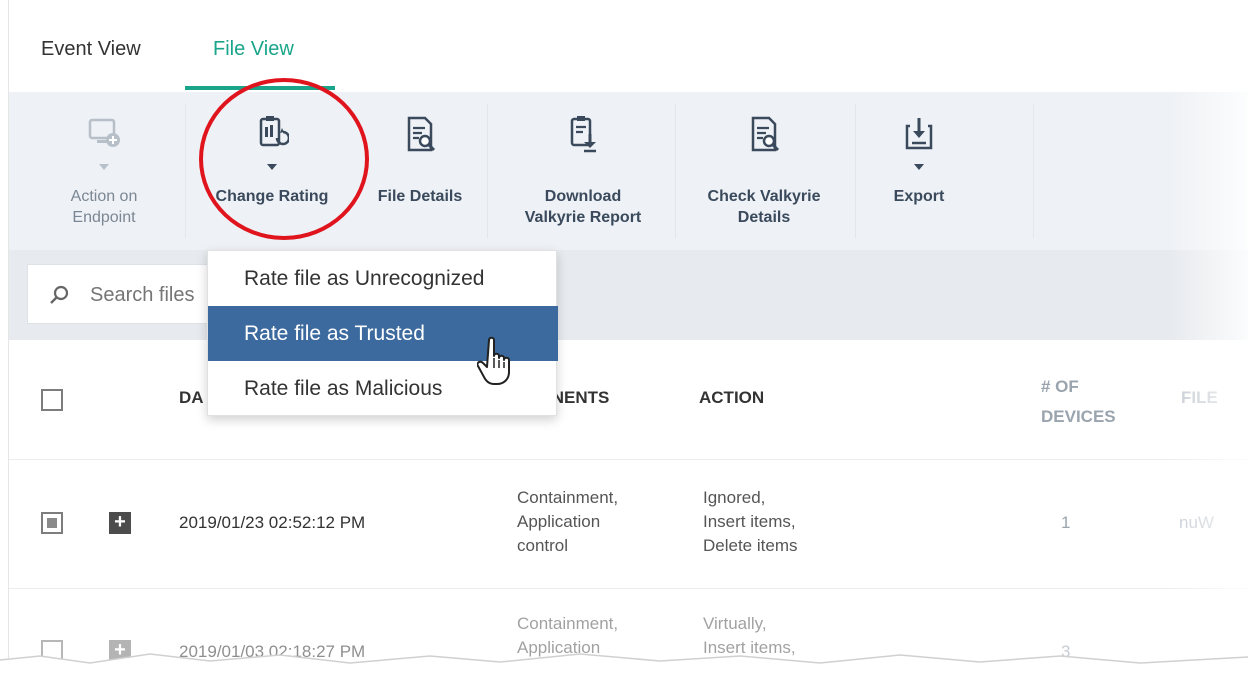  I want to click on torn-edge, so click(624, 663).